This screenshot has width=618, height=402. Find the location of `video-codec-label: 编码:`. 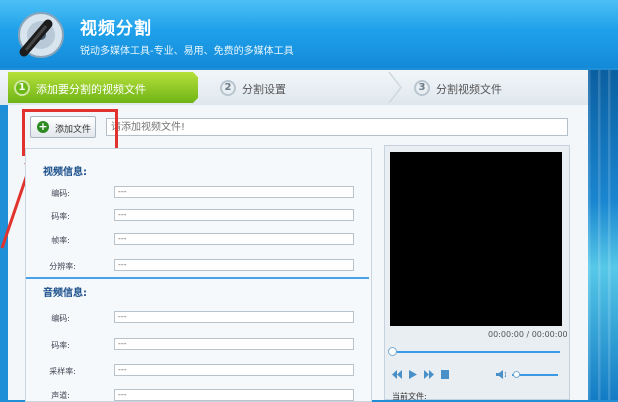

video-codec-label: 编码: is located at coordinates (60, 193).